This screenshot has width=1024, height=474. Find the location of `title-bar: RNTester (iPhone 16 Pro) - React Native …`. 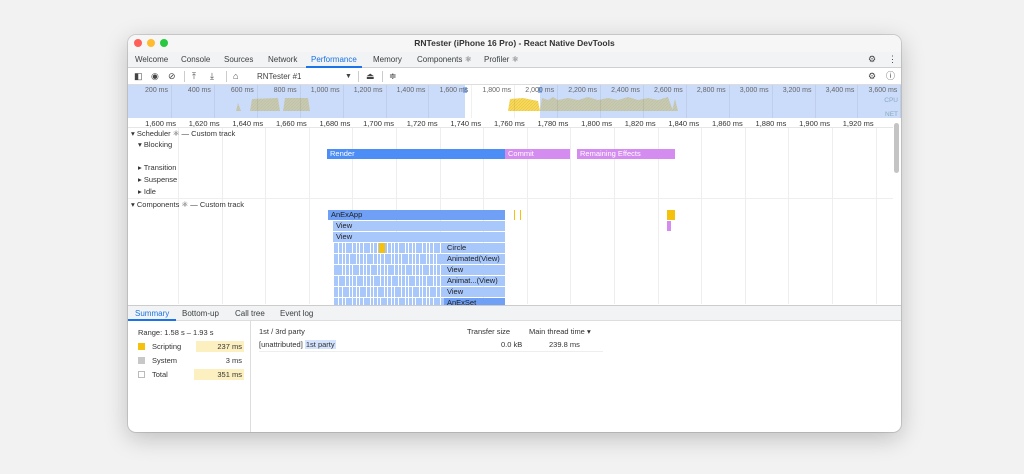

title-bar: RNTester (iPhone 16 Pro) - React Native … is located at coordinates (514, 43).